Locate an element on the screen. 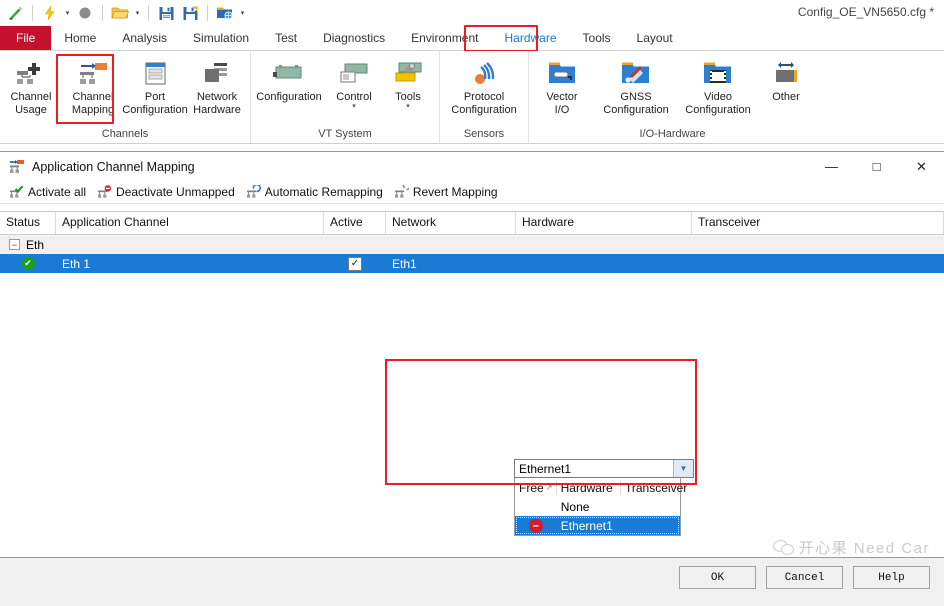 The width and height of the screenshot is (944, 606). option-hardware-label: None is located at coordinates (575, 506).